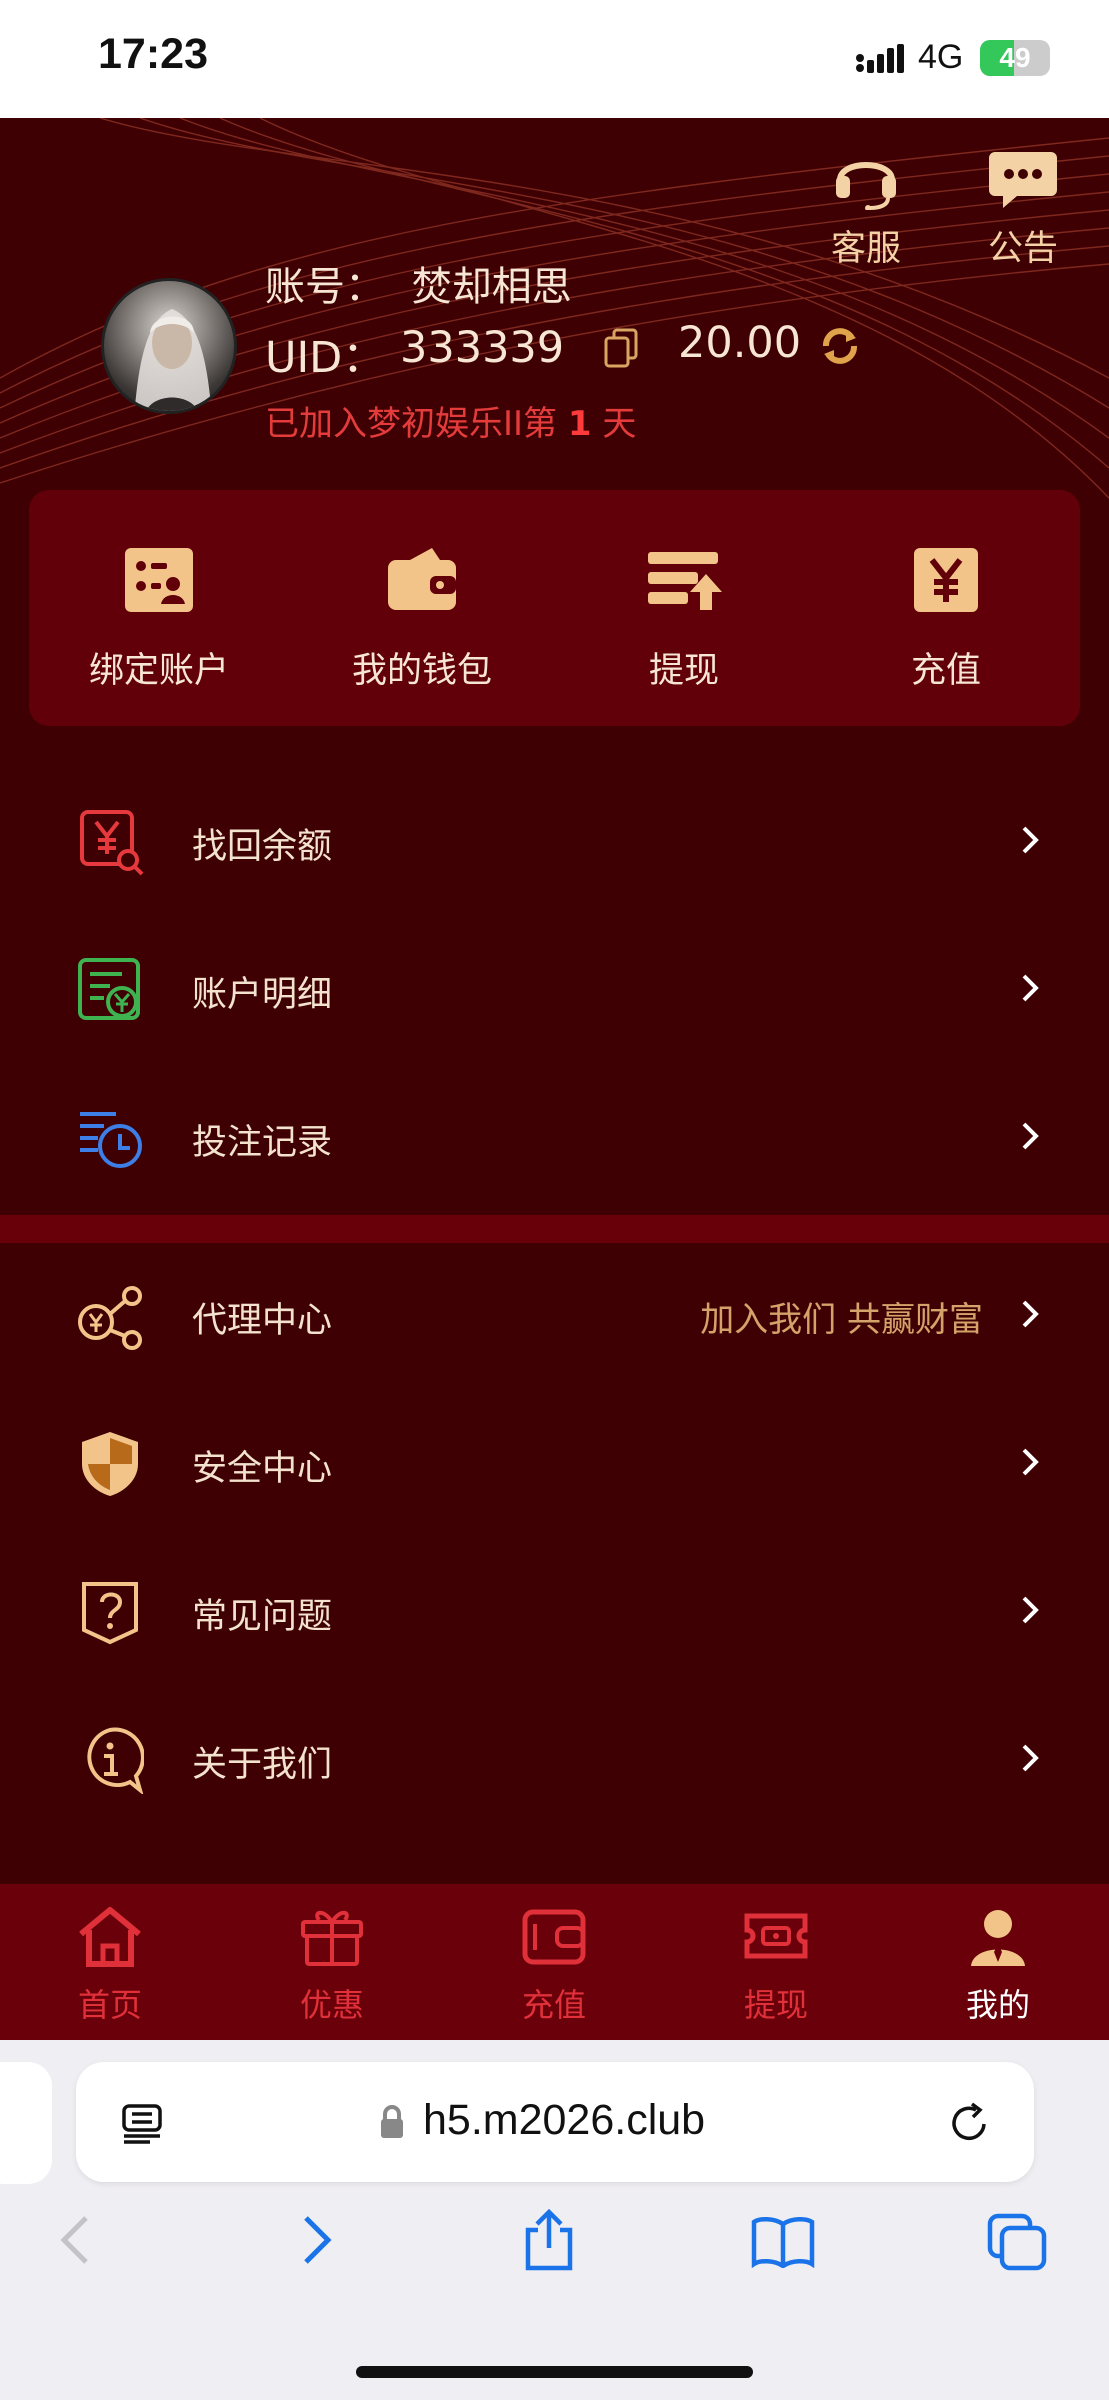  What do you see at coordinates (554, 1760) in the screenshot?
I see `menu-item-about-us: 关于我们` at bounding box center [554, 1760].